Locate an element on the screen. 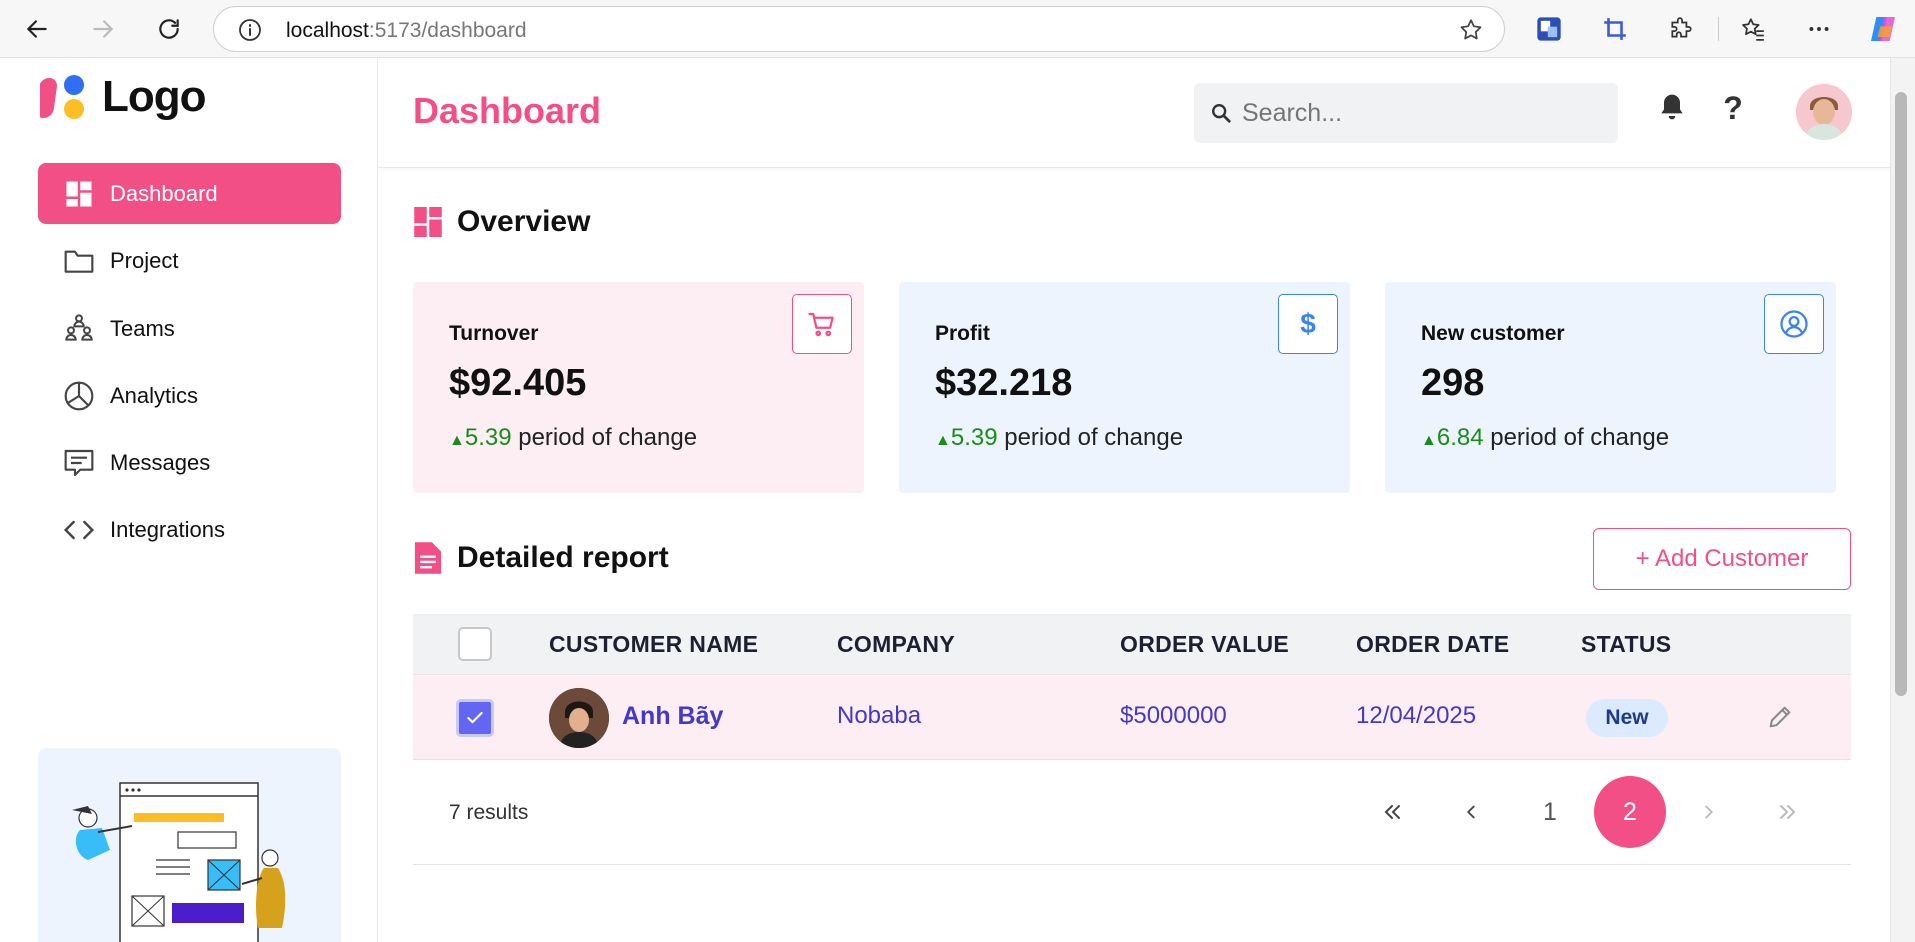 This screenshot has height=942, width=1915. page-button-1: 1 is located at coordinates (1550, 812).